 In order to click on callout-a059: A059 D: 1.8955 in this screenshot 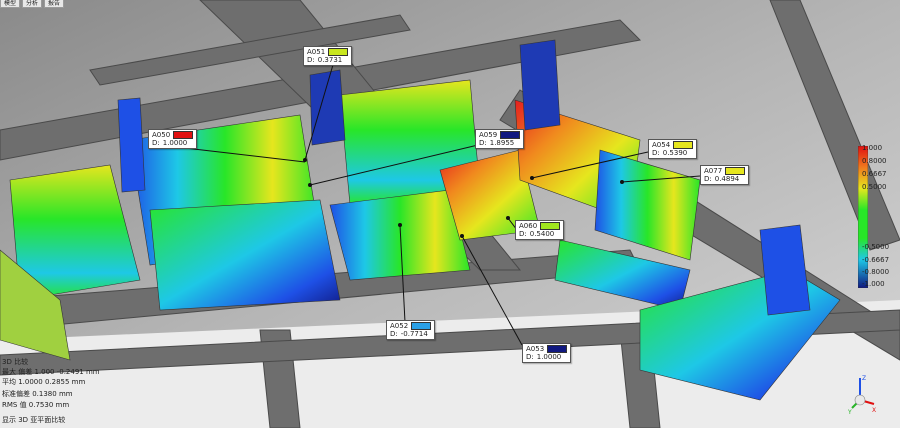, I will do `click(500, 139)`.